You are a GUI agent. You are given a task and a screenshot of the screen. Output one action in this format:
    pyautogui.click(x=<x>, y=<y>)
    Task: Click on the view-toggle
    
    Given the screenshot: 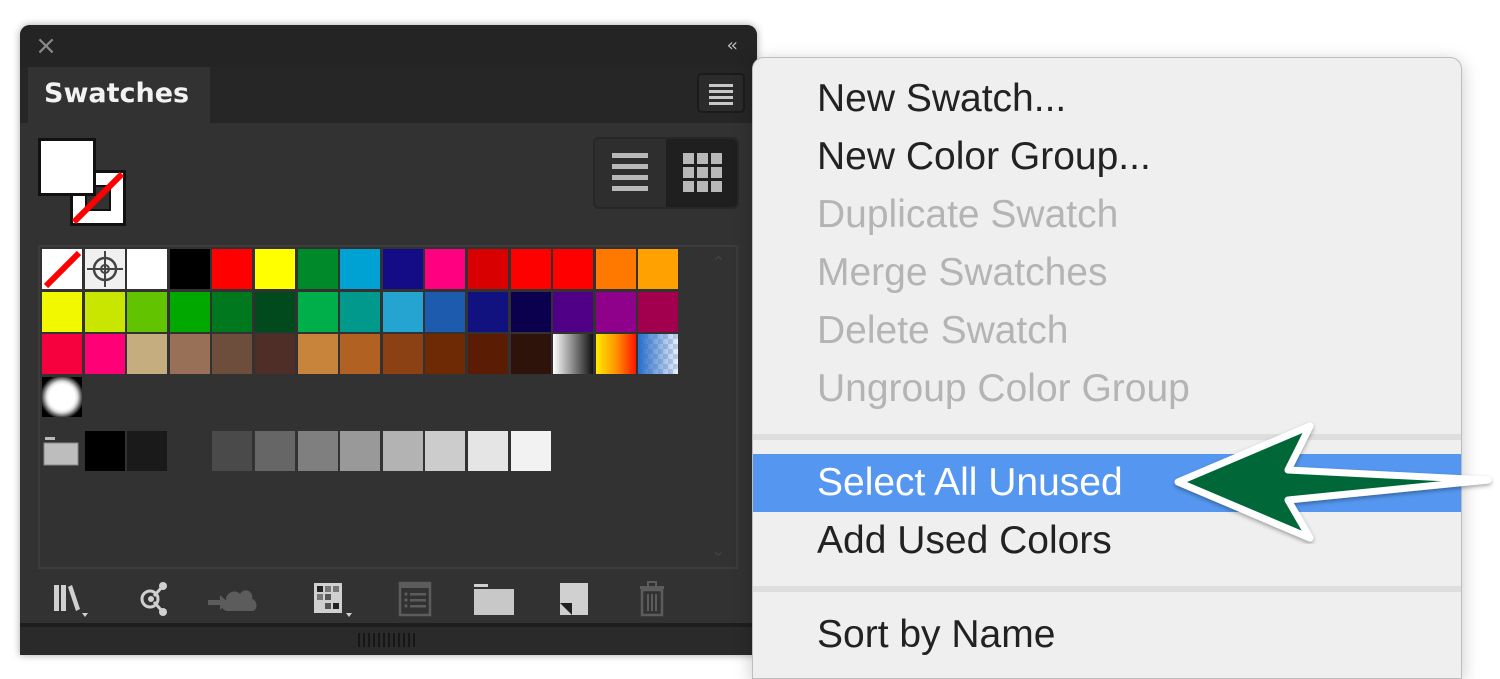 What is the action you would take?
    pyautogui.click(x=666, y=173)
    